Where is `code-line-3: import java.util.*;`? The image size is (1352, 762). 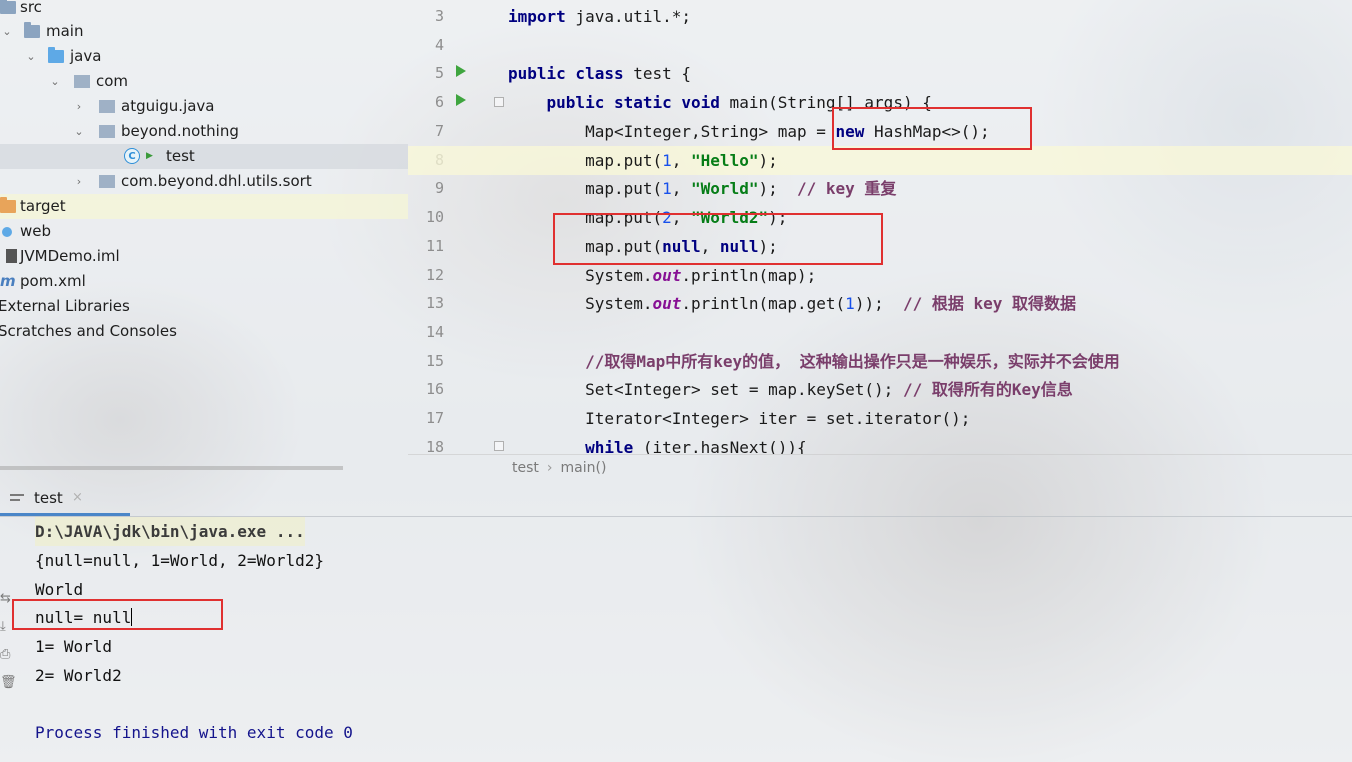 code-line-3: import java.util.*; is located at coordinates (930, 16).